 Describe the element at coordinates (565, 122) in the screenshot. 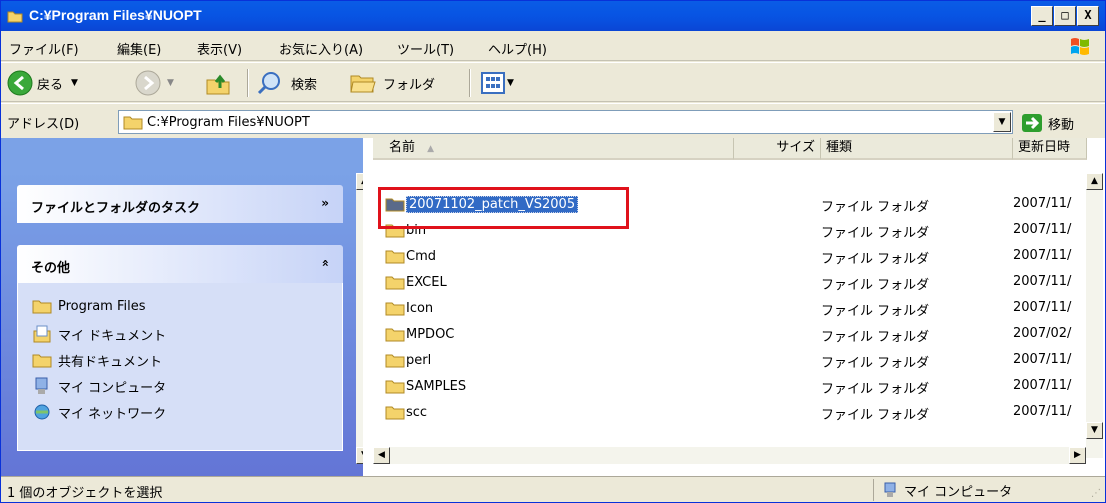

I see `address-input: C:¥Program Files¥NUOPT ▼` at that location.